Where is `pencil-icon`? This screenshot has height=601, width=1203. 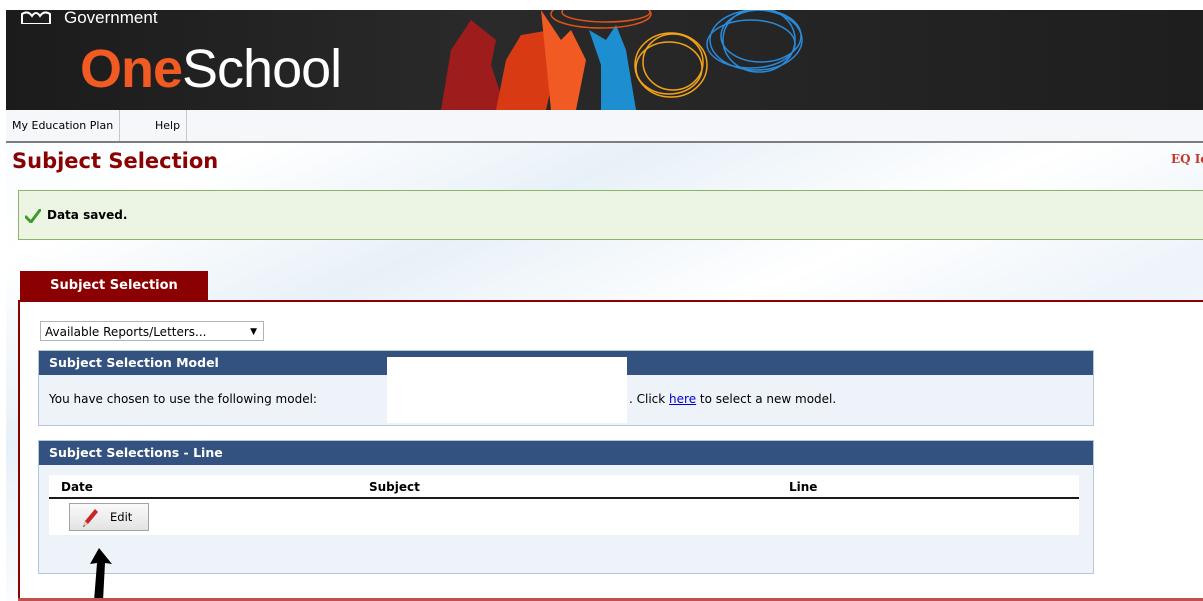
pencil-icon is located at coordinates (90, 518).